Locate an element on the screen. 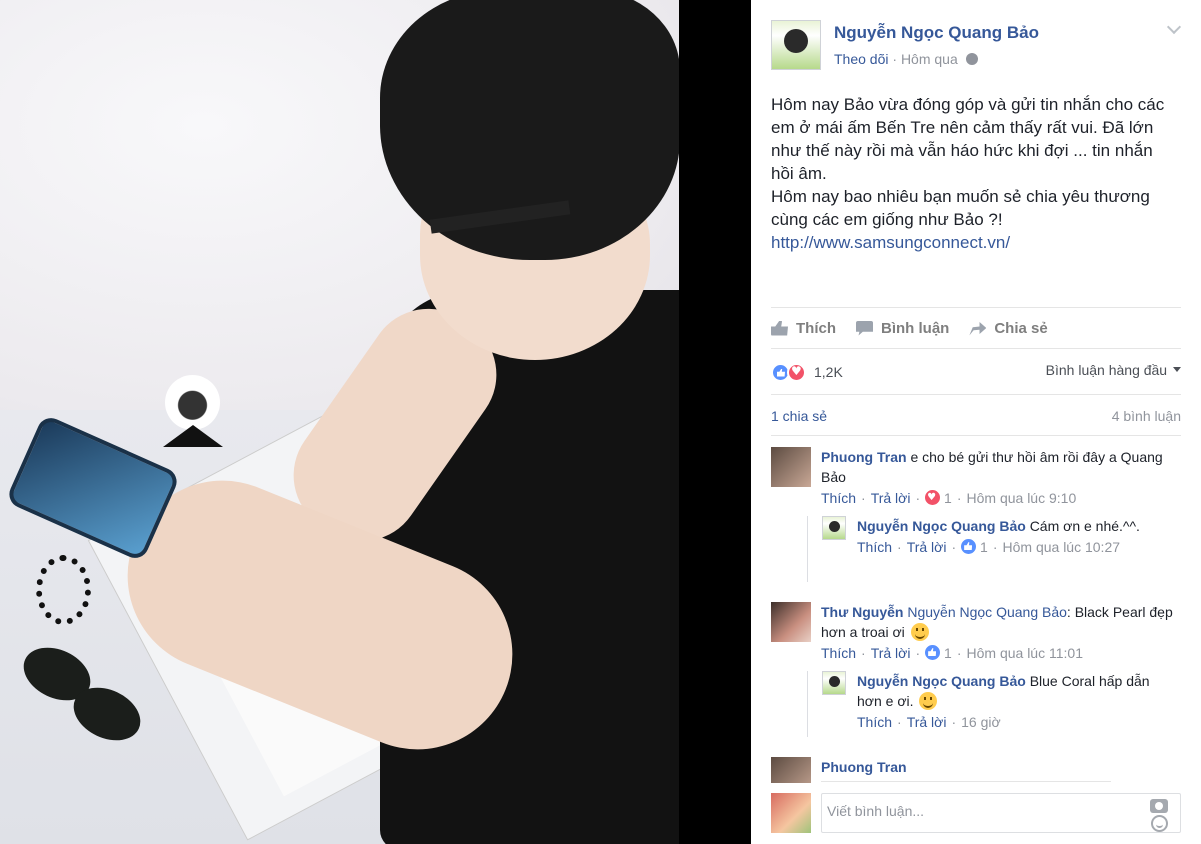 The height and width of the screenshot is (844, 1201). viewer-gap is located at coordinates (715, 422).